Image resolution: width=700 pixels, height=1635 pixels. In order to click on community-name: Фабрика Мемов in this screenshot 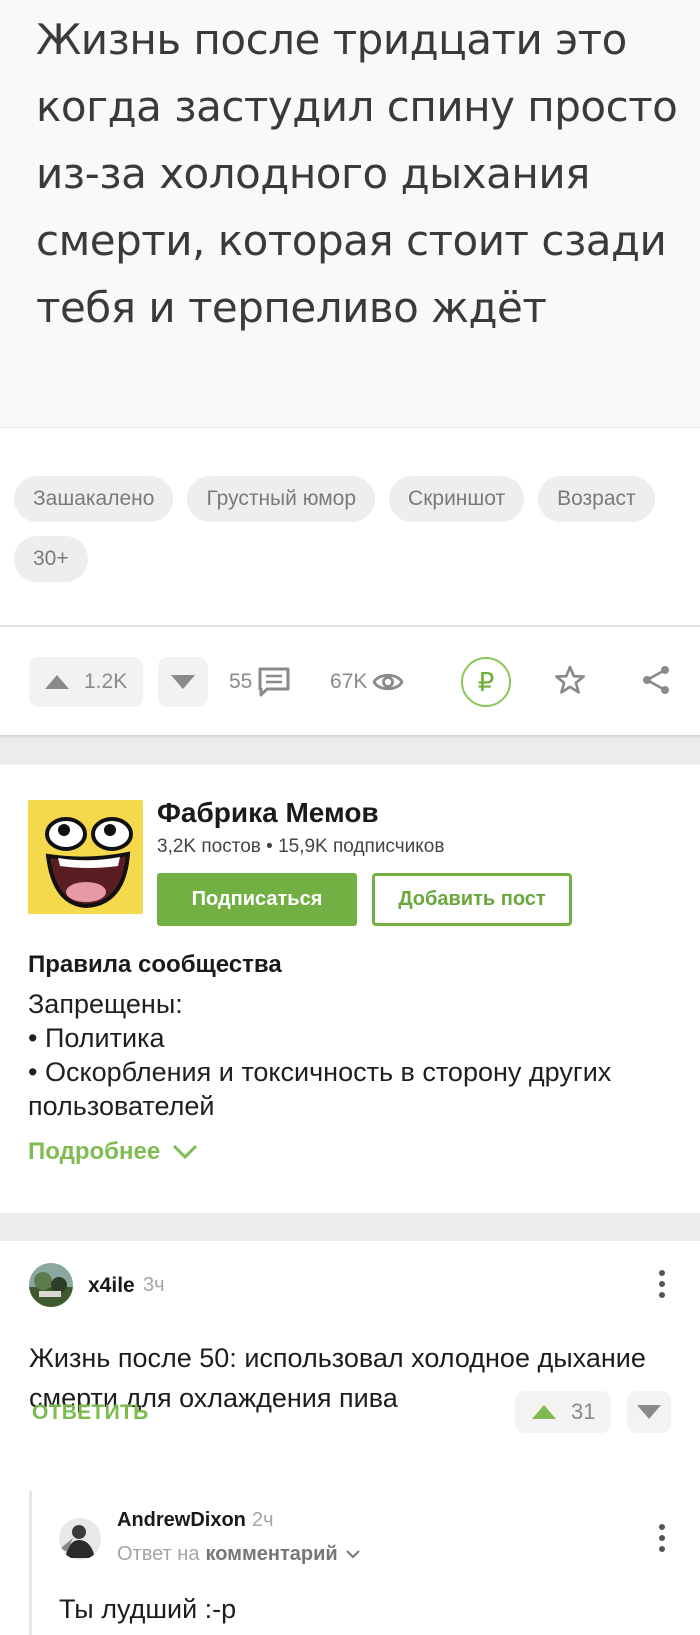, I will do `click(268, 813)`.